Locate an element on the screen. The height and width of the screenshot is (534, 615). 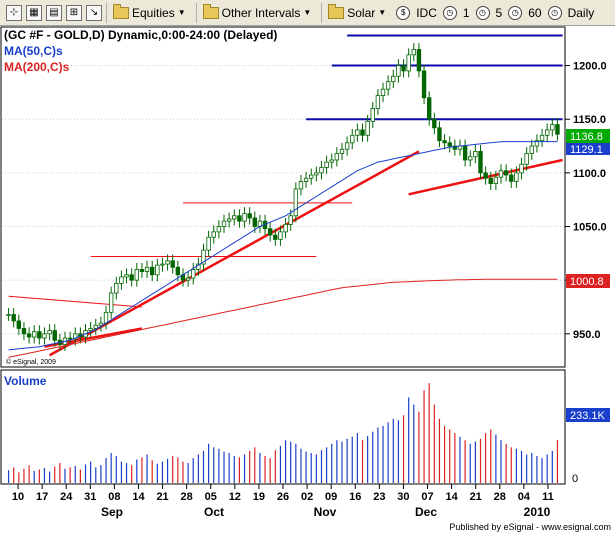
x-tick-label: 19 is located at coordinates (259, 497).